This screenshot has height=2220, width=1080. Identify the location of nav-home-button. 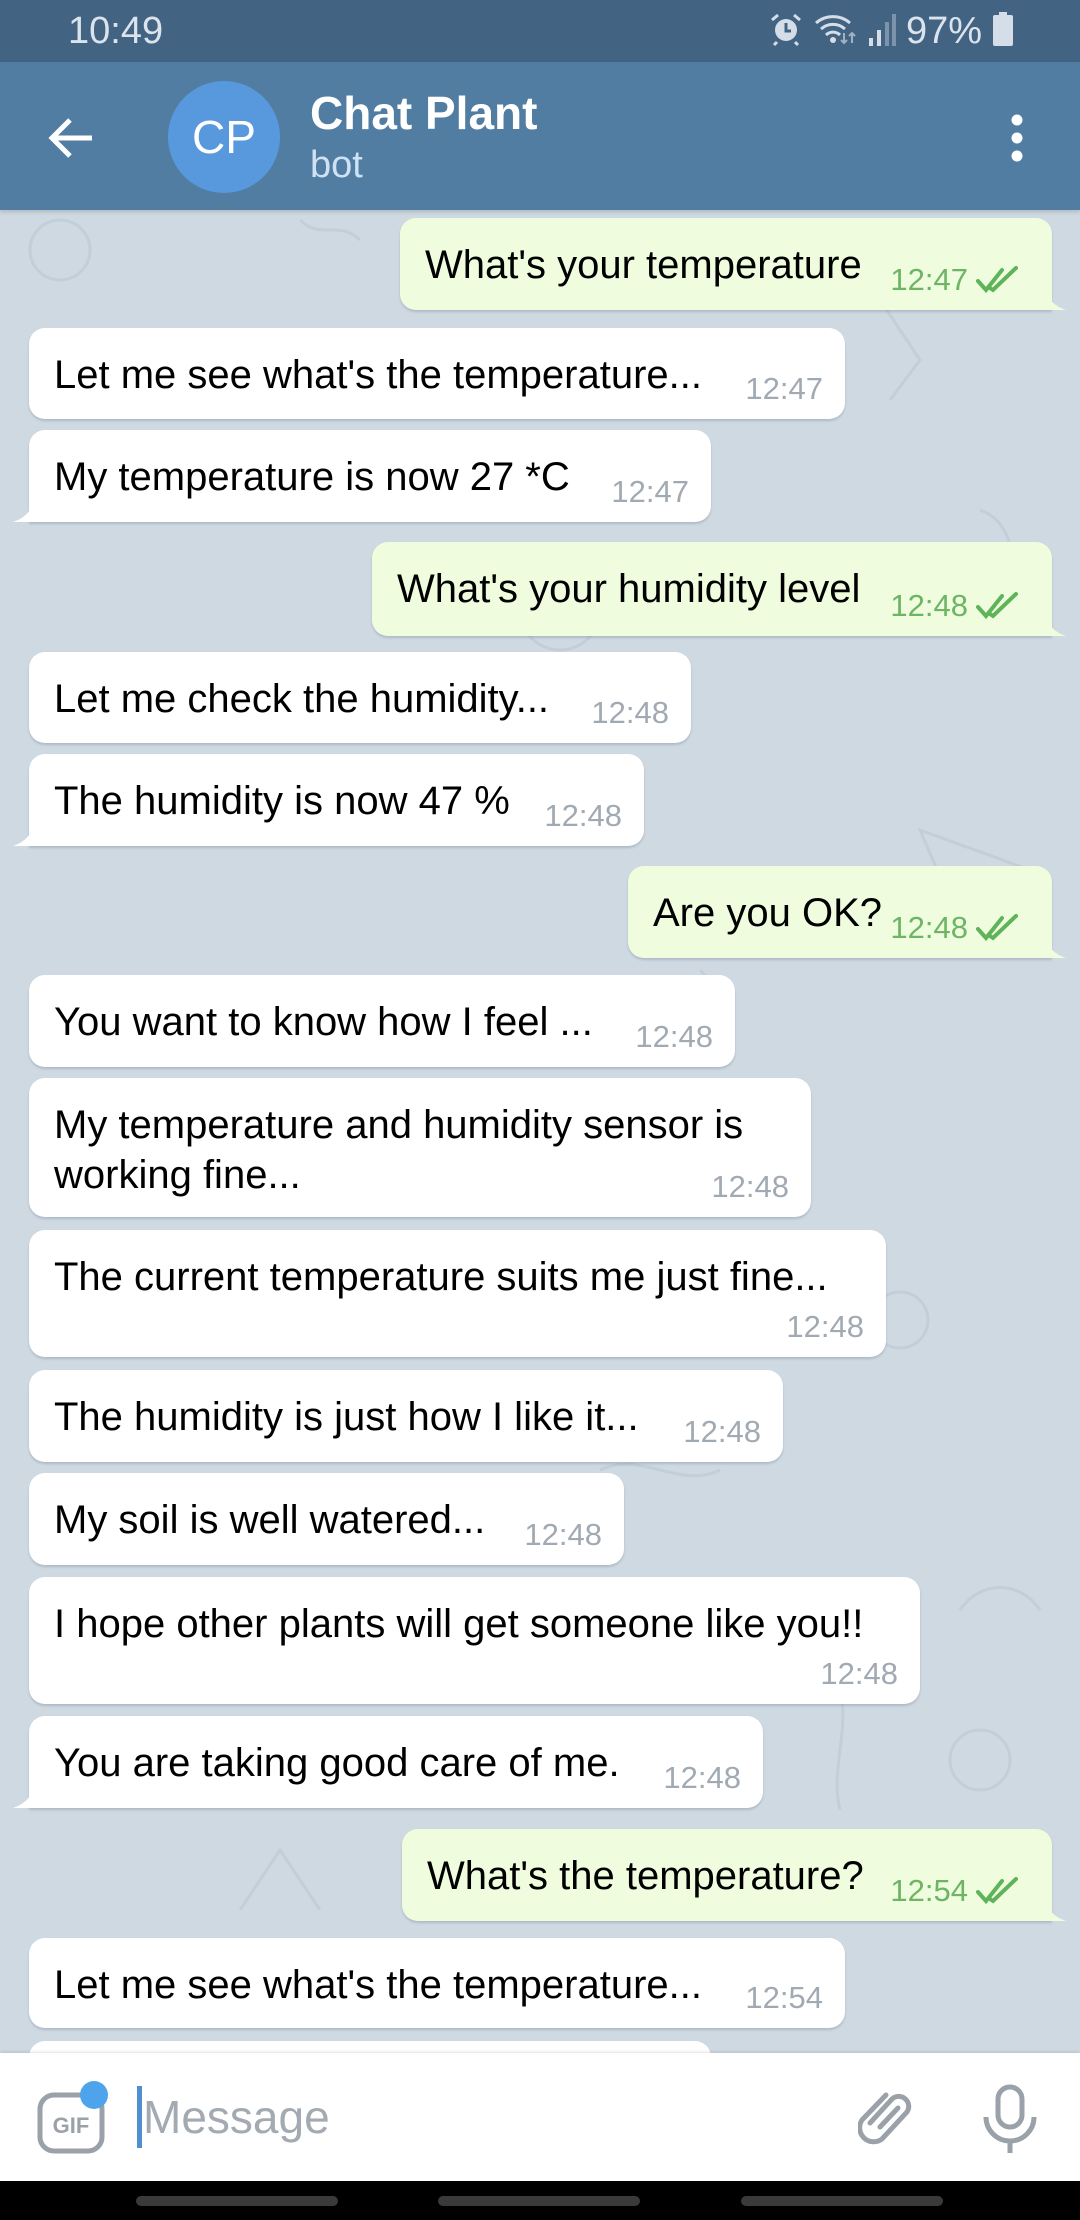
(539, 2201).